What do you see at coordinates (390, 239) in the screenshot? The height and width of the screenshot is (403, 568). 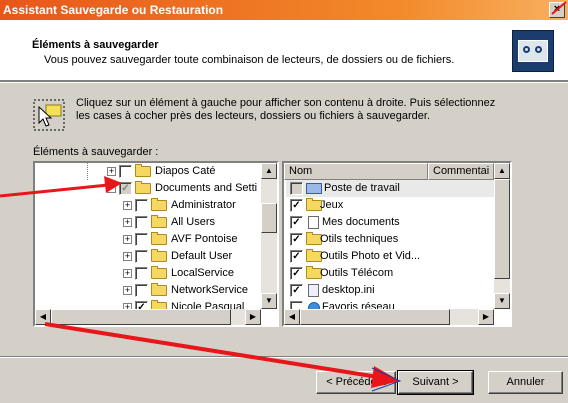 I see `list-item: ✓ Otils techniques` at bounding box center [390, 239].